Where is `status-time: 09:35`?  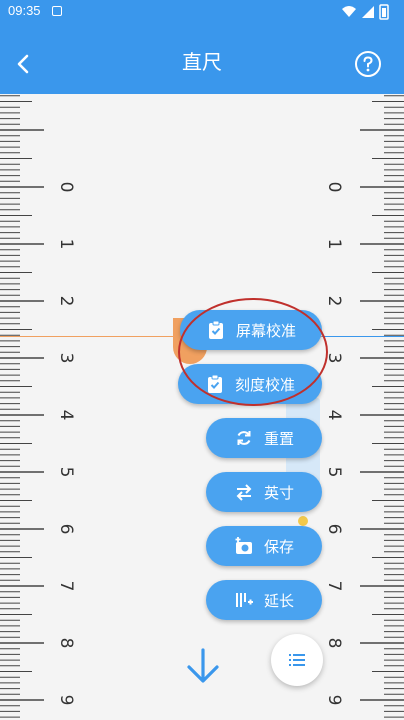 status-time: 09:35 is located at coordinates (24, 10).